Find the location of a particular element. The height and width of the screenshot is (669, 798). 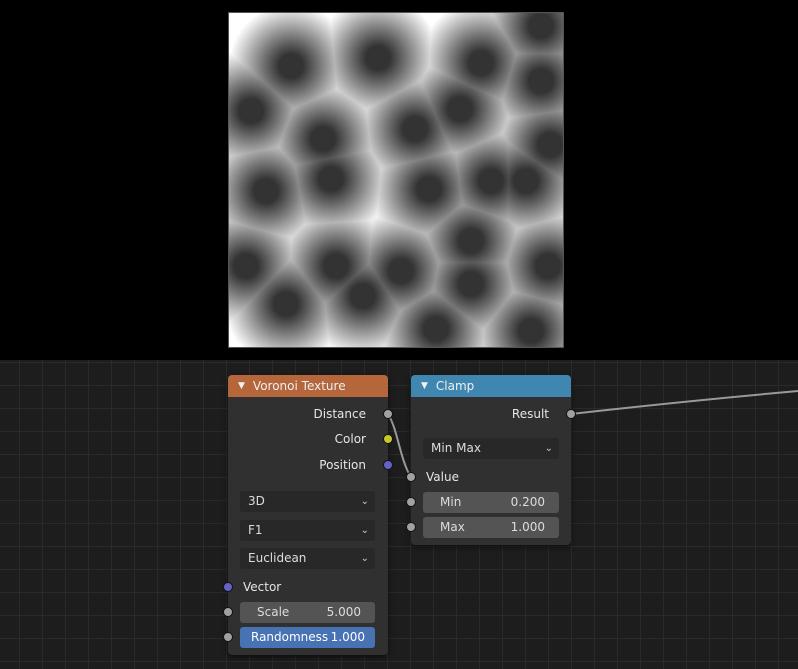

vector-socket is located at coordinates (228, 587).